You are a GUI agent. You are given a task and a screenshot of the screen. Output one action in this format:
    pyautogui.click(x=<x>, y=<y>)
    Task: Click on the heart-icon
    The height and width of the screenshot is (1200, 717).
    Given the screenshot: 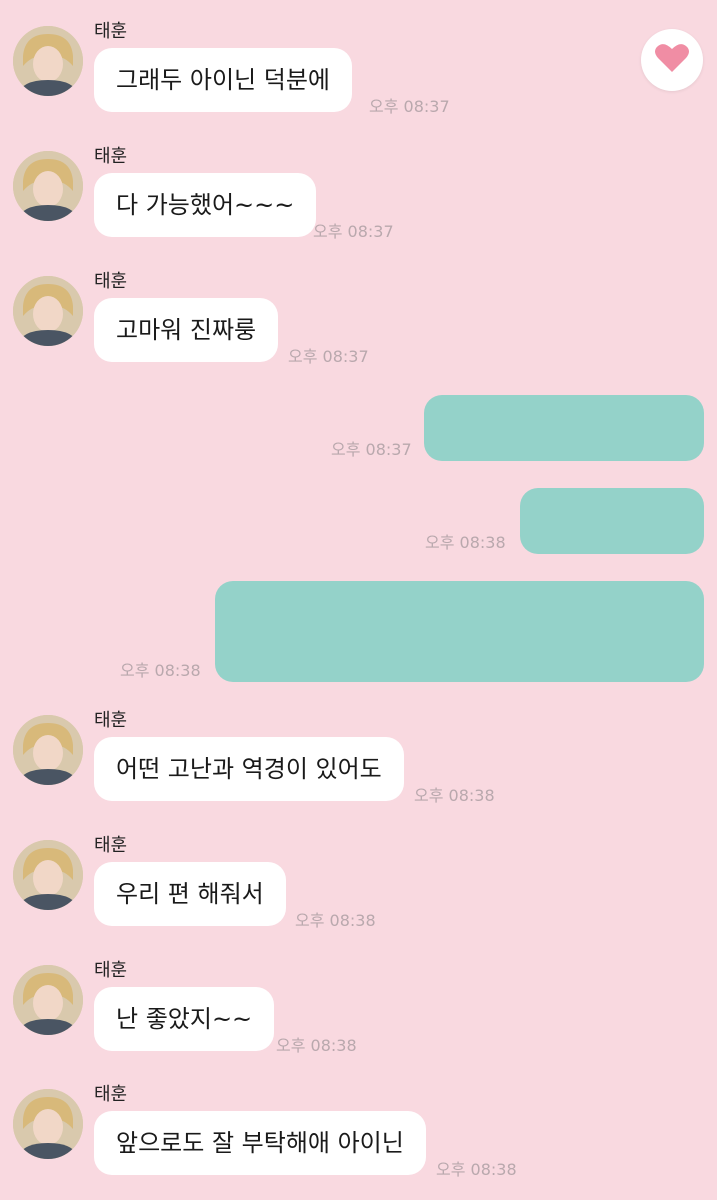 What is the action you would take?
    pyautogui.click(x=672, y=60)
    